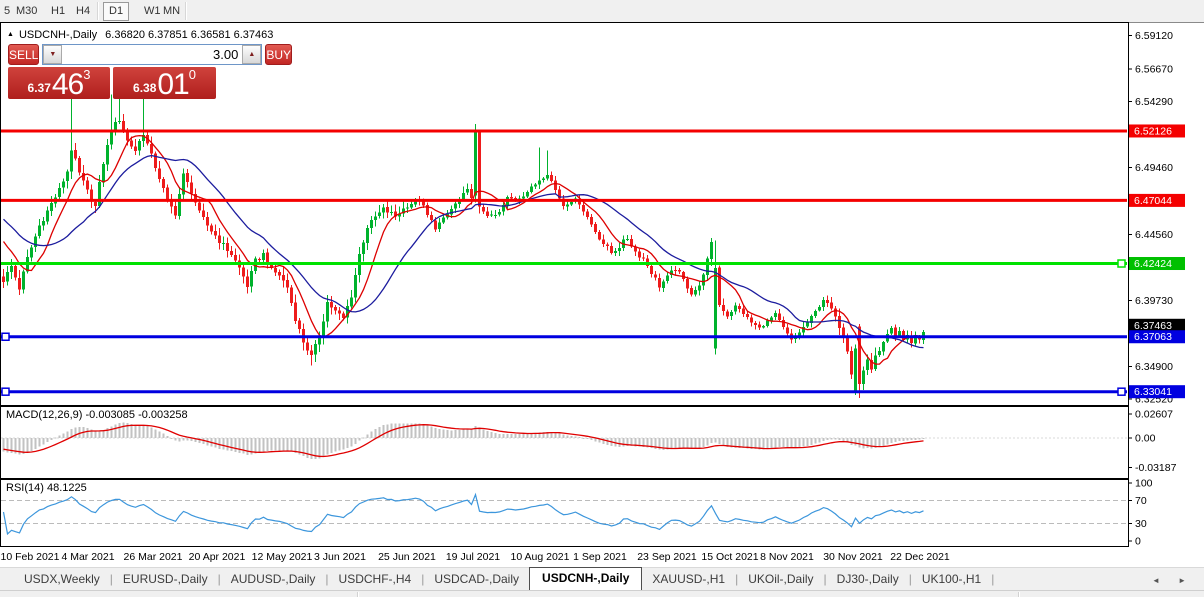 This screenshot has width=1204, height=597. I want to click on buy-button: BUY, so click(279, 54).